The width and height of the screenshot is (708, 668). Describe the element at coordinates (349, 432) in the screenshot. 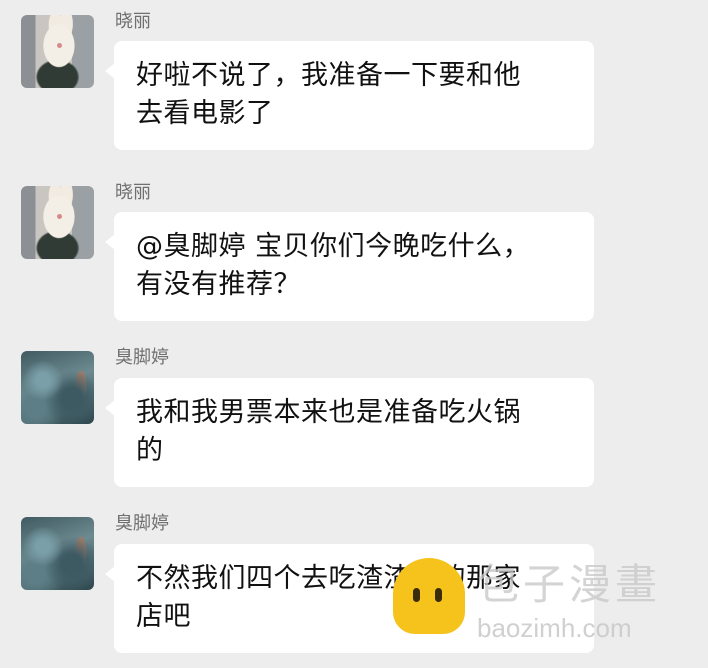

I see `message-bubble: 我和我男票本来也是准备吃火锅 的` at that location.